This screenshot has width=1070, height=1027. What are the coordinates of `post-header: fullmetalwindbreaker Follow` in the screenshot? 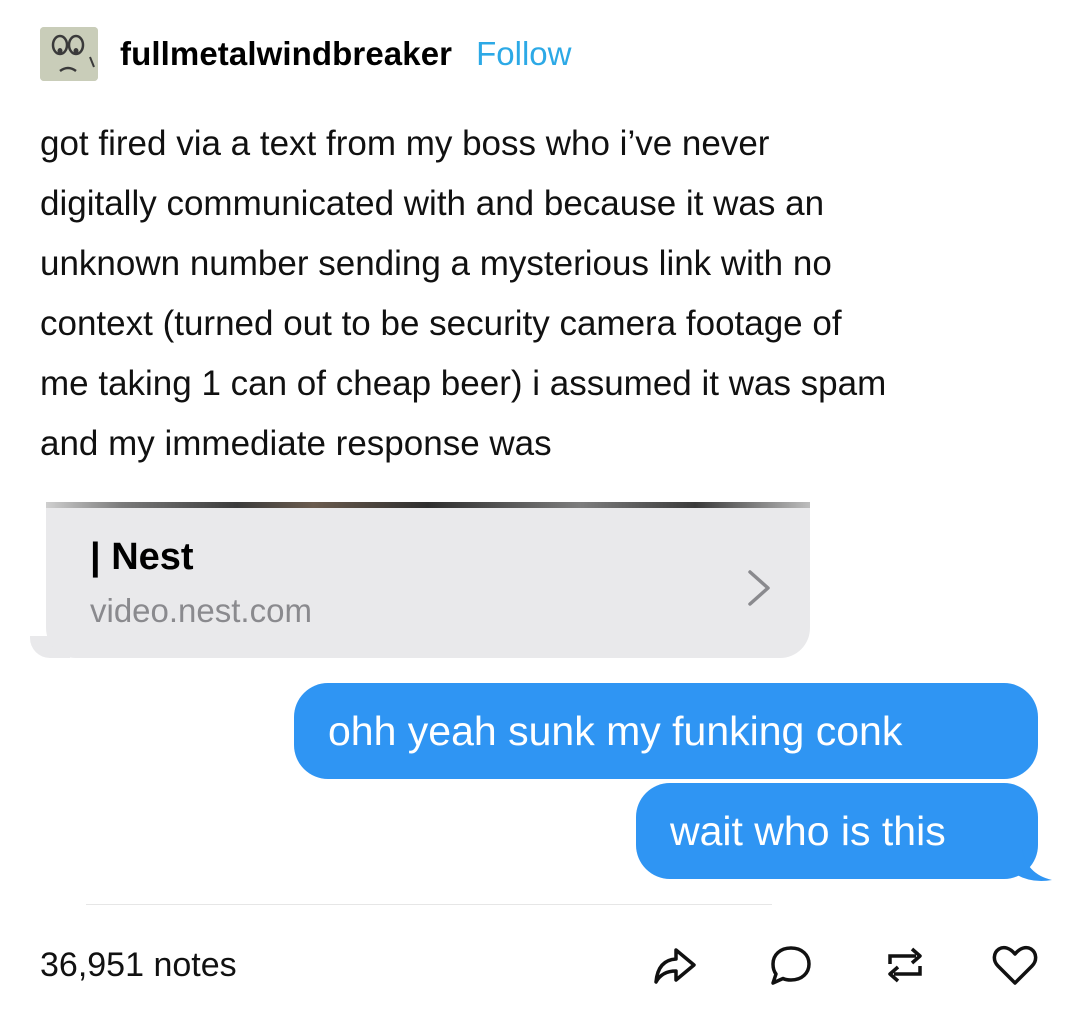 It's located at (305, 54).